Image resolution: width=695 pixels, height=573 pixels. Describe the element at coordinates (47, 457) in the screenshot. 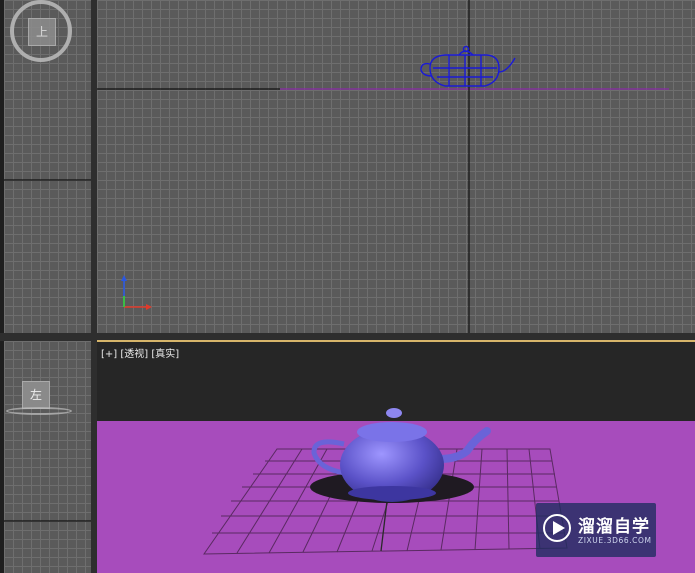

I see `left-viewport-bottom: 左` at that location.